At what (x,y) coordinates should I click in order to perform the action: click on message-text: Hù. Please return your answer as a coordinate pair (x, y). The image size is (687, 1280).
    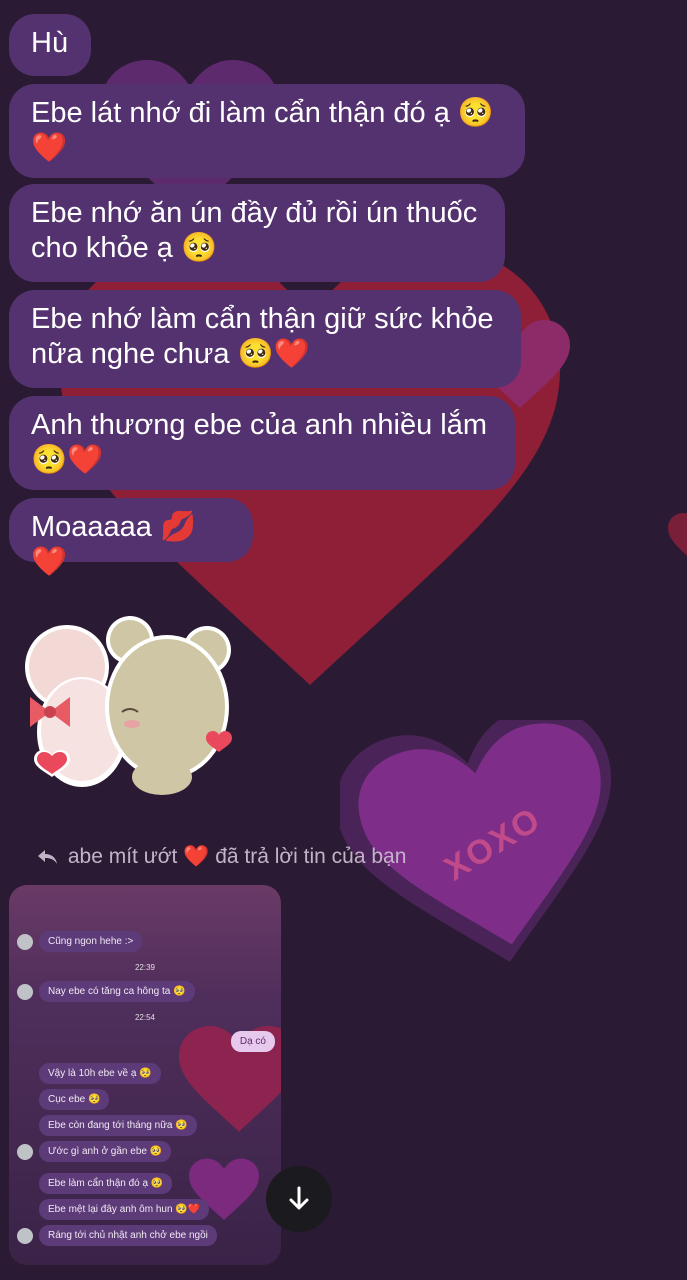
    Looking at the image, I should click on (50, 43).